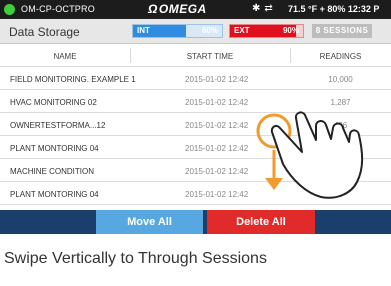  Describe the element at coordinates (290, 30) in the screenshot. I see `external-storage-percent: 90%` at that location.